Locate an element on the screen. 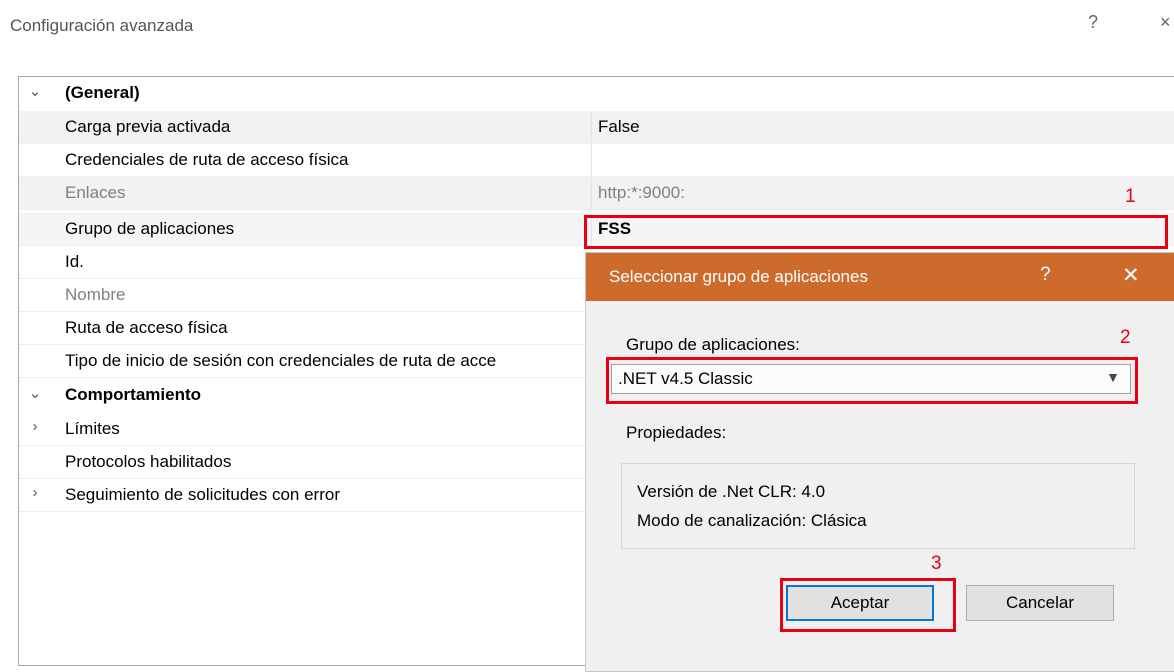  properties-label: Propiedades: is located at coordinates (676, 432).